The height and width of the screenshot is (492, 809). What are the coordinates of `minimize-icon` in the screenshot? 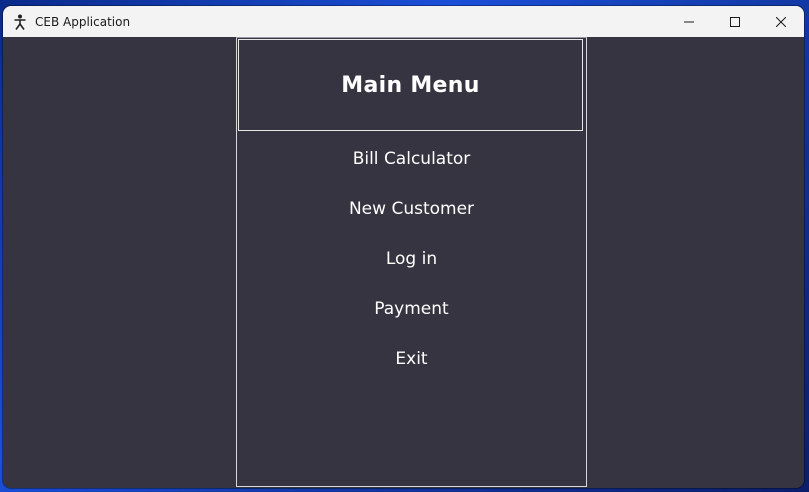 It's located at (689, 21).